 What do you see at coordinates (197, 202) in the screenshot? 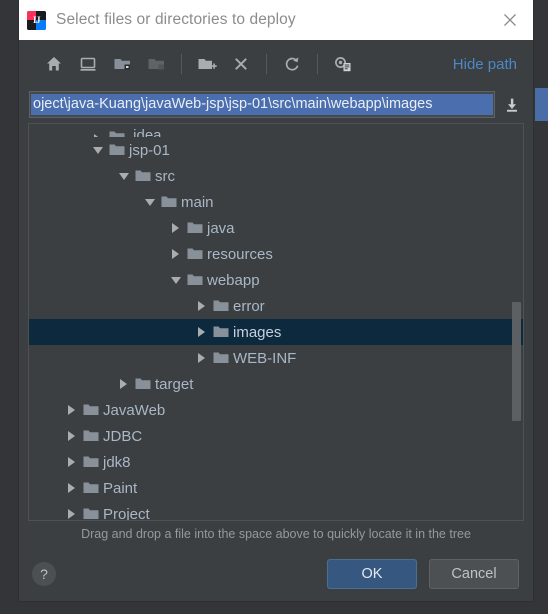
I see `tree-row-label: main` at bounding box center [197, 202].